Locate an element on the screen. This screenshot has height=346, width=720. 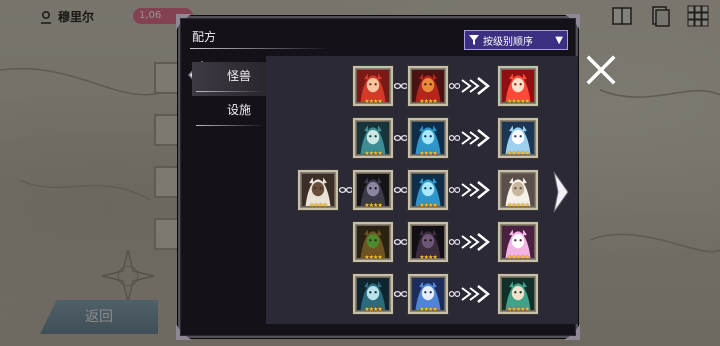
category-tabs: 怪兽 设施 is located at coordinates (234, 96).